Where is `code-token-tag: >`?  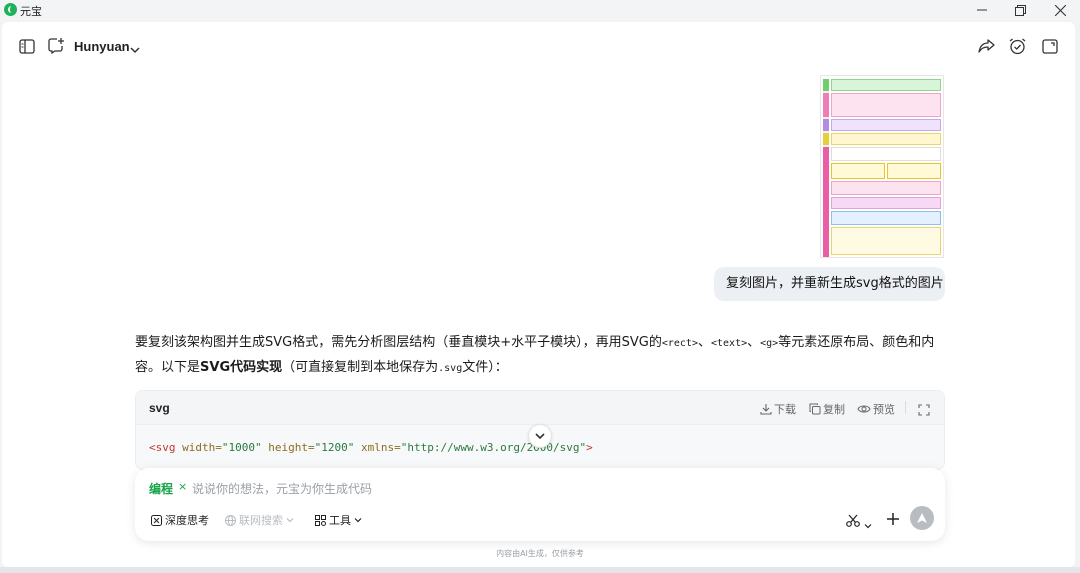 code-token-tag: > is located at coordinates (589, 447).